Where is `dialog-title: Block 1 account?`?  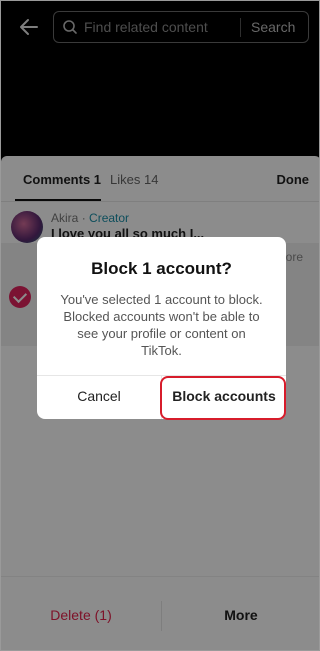
dialog-title: Block 1 account? is located at coordinates (161, 268).